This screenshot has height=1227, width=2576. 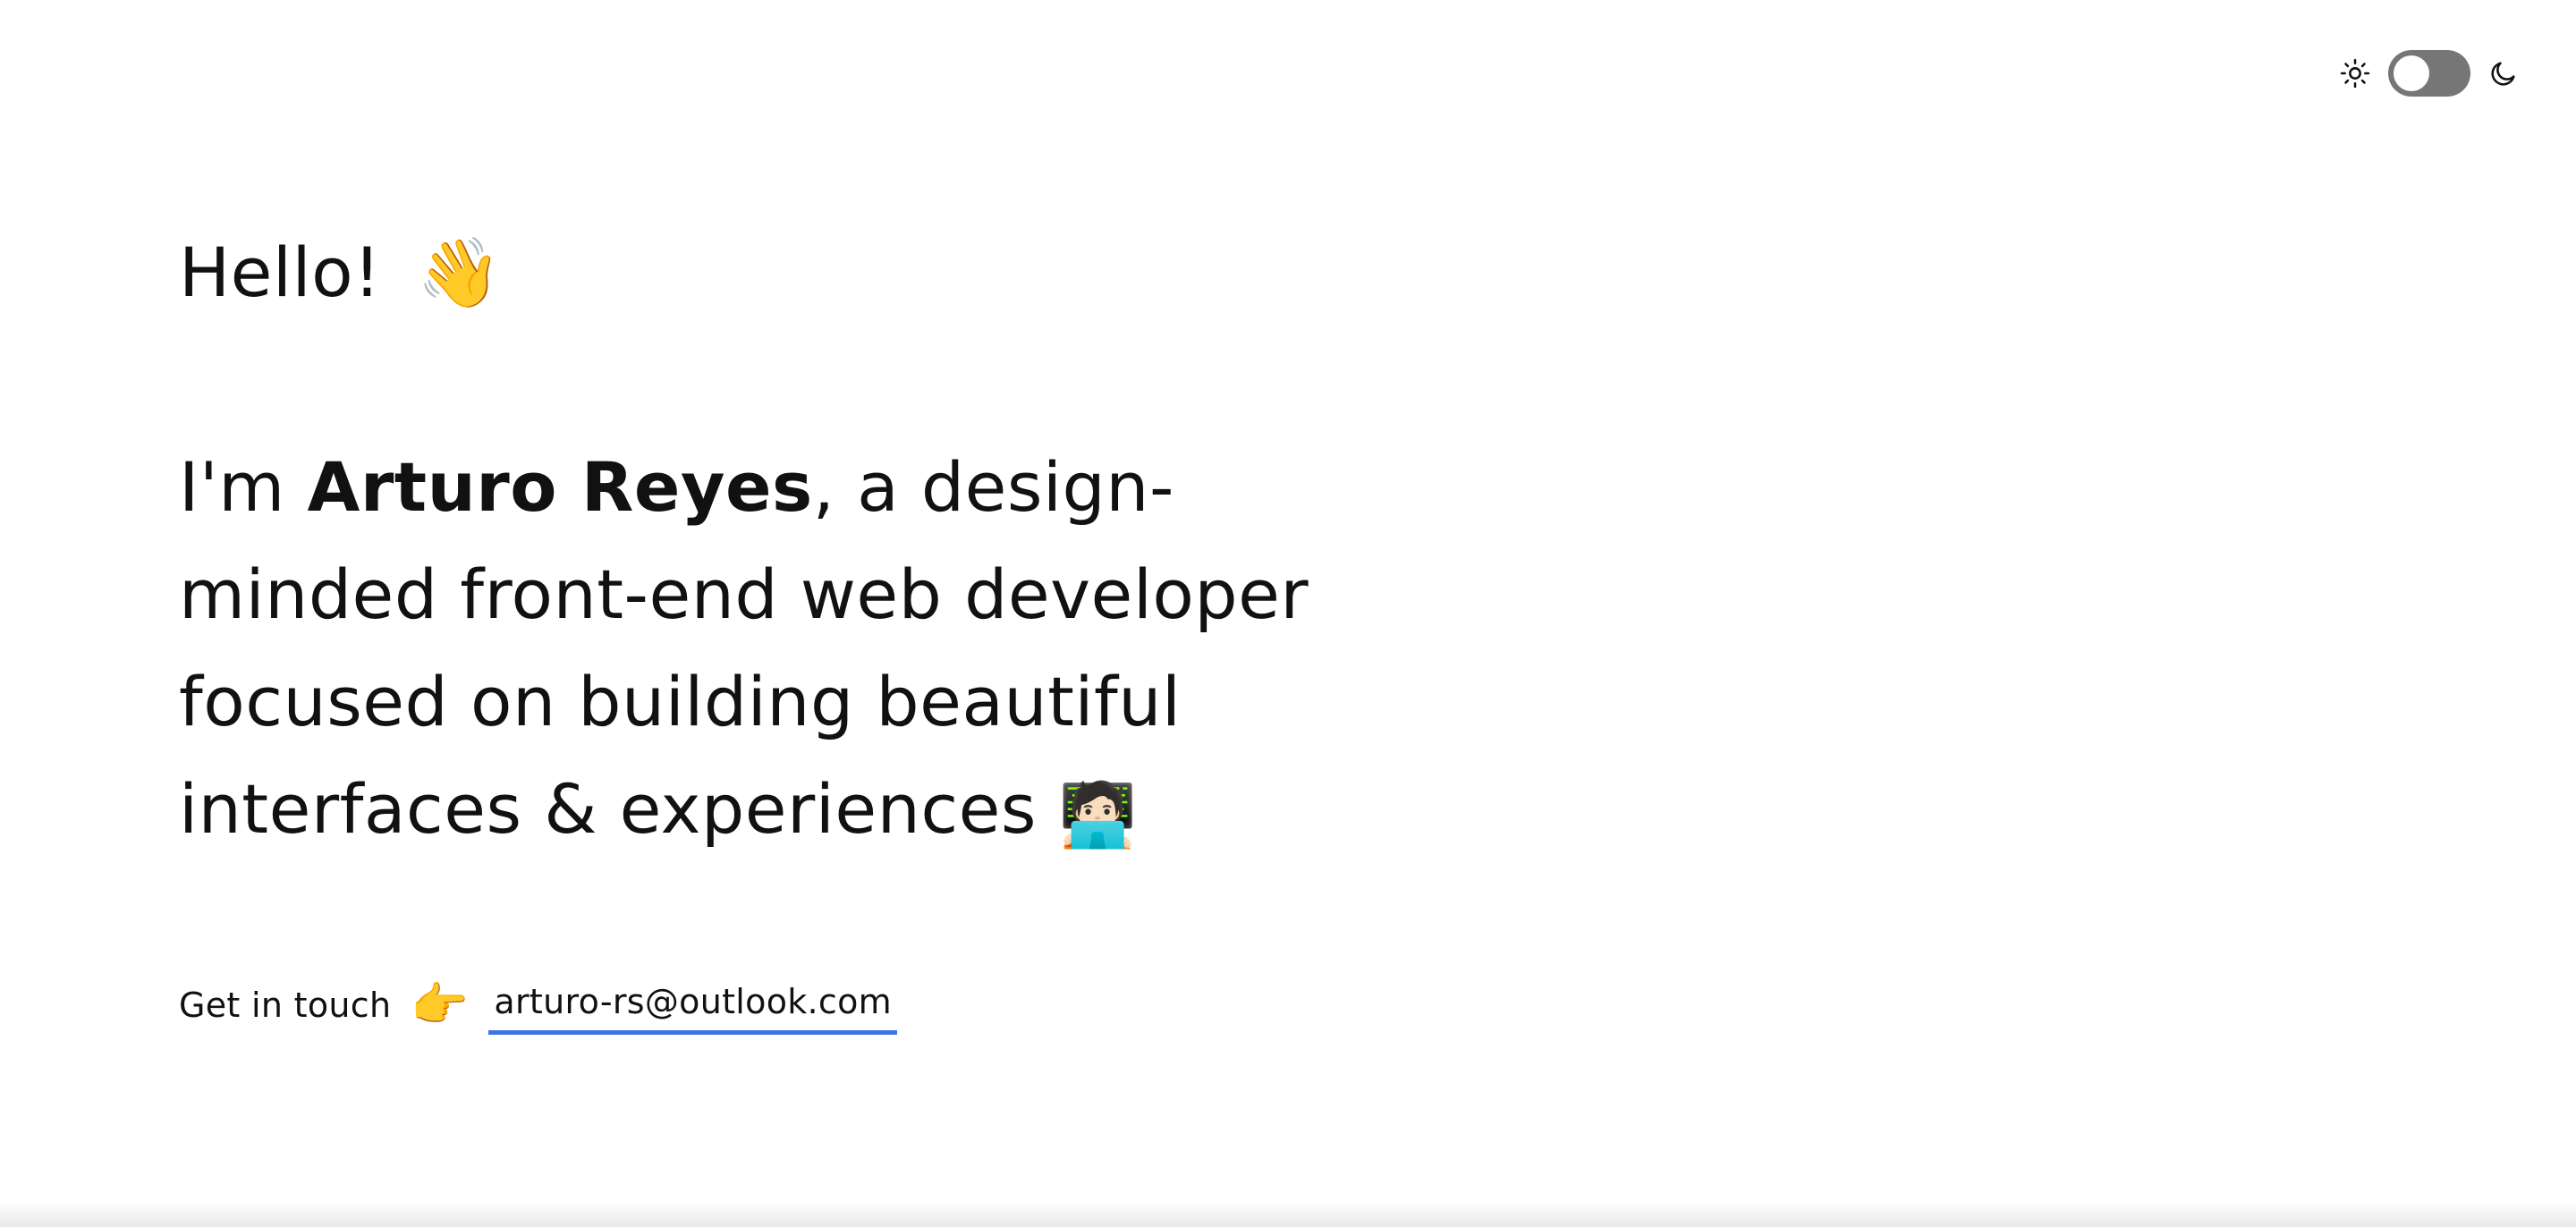 I want to click on greeting-text: Hello!, so click(x=280, y=272).